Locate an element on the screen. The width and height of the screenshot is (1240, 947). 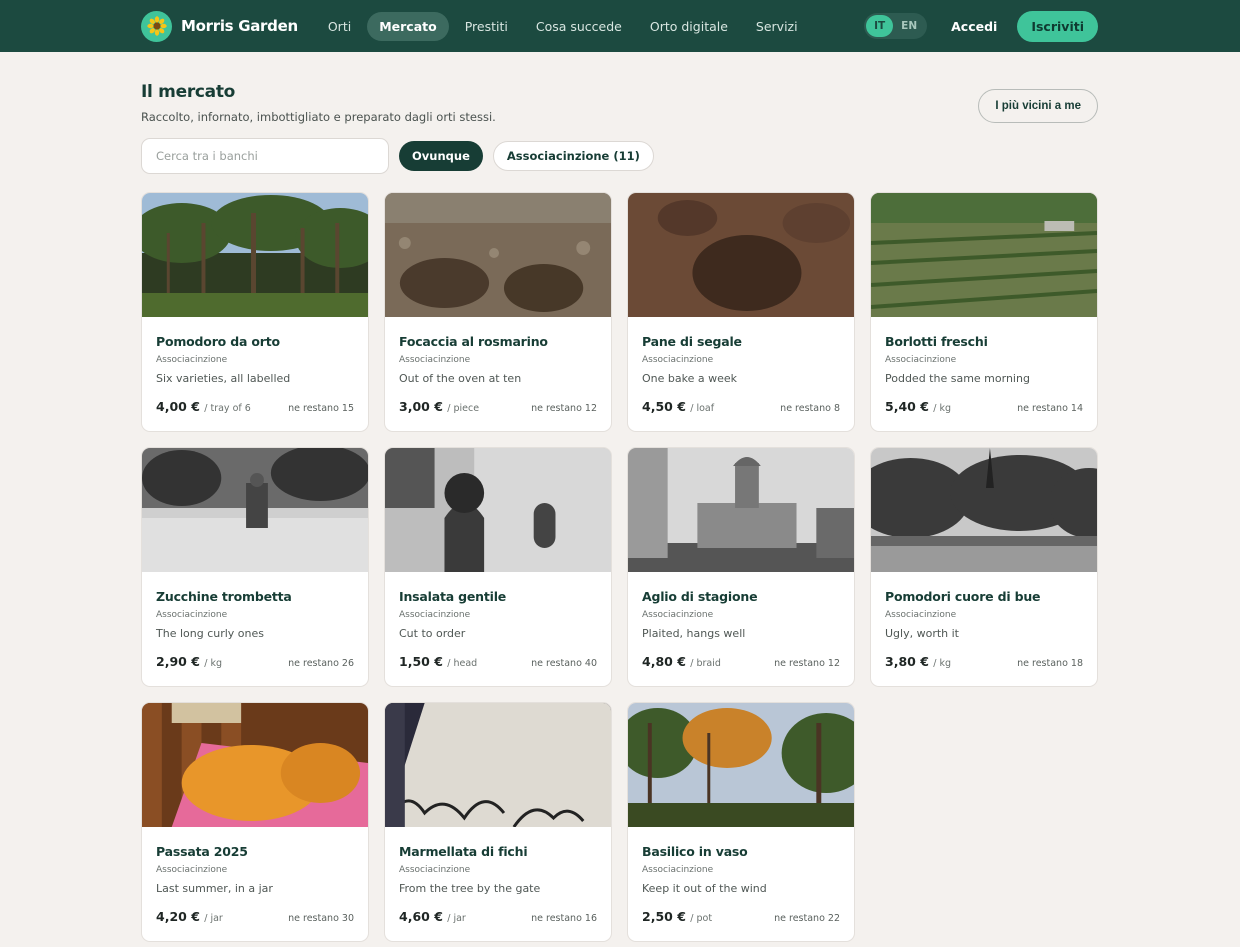
product-price: 1,50 € / head is located at coordinates (438, 661).